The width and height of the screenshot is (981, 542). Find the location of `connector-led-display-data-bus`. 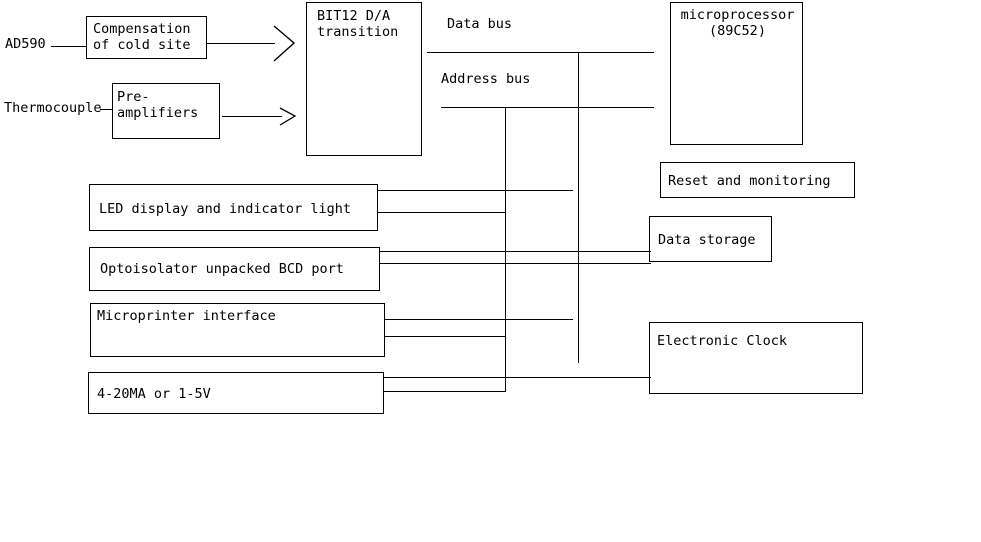

connector-led-display-data-bus is located at coordinates (475, 190).